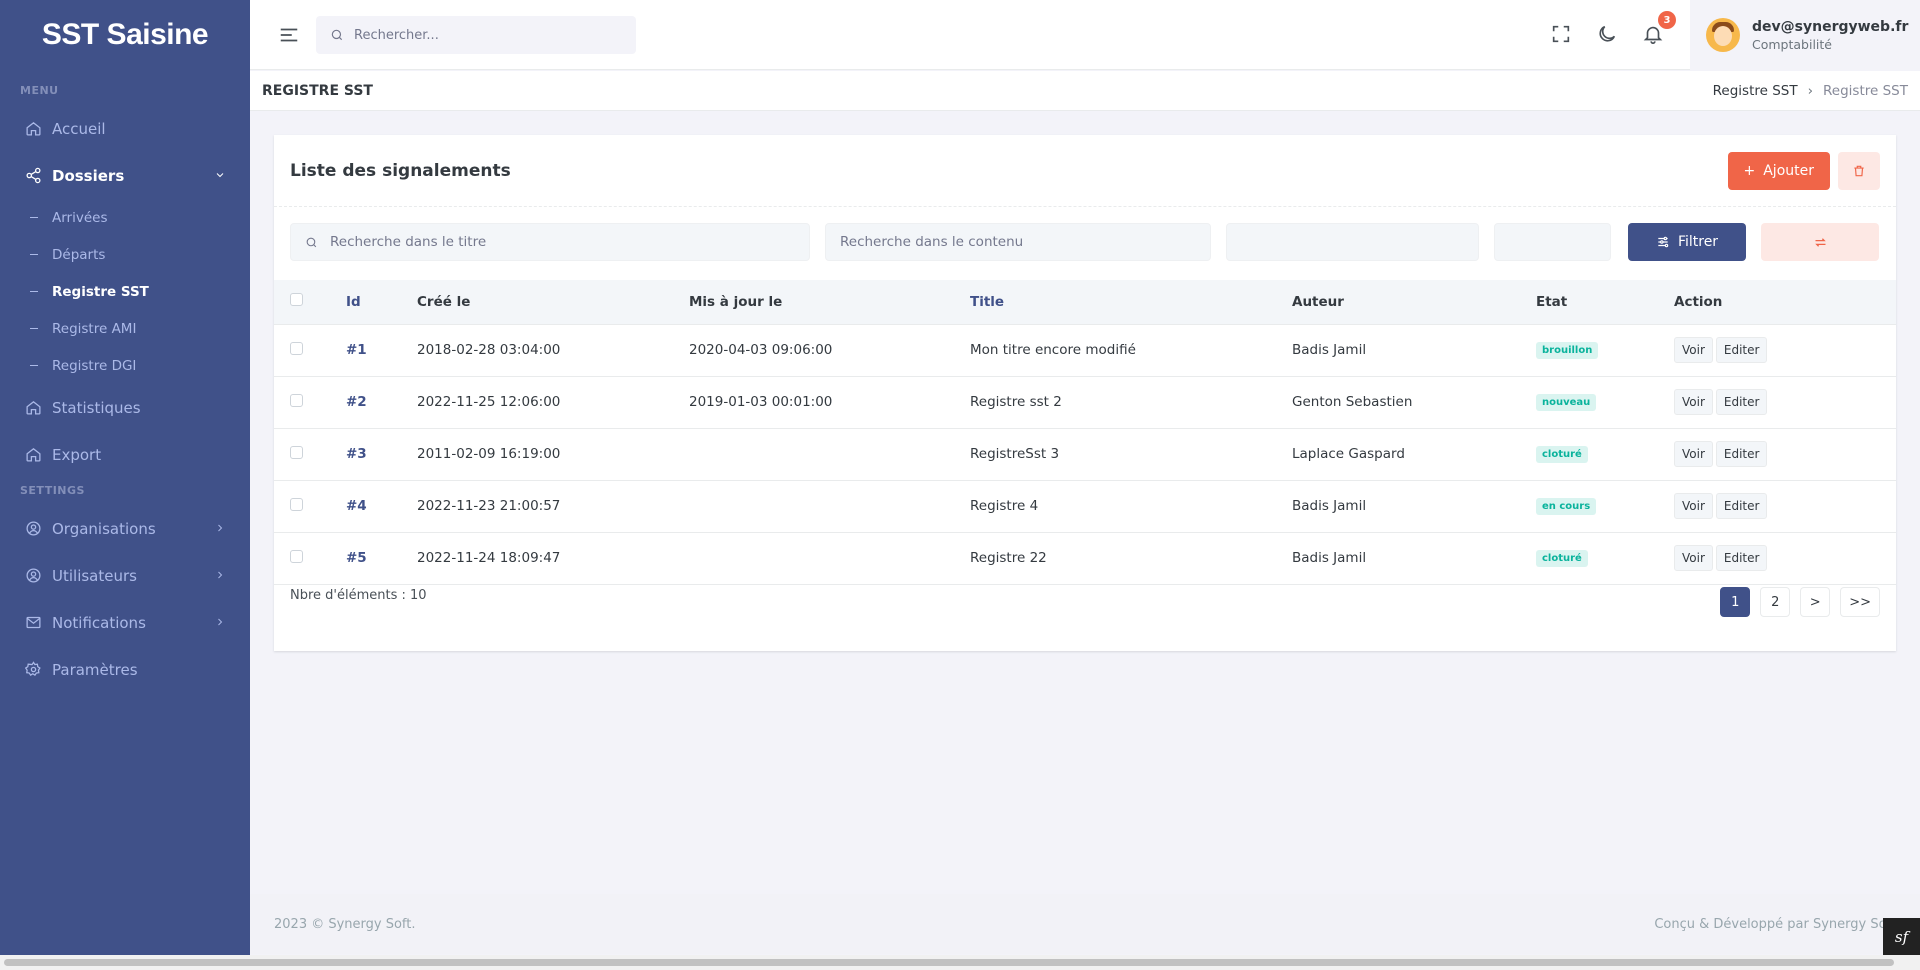 This screenshot has height=970, width=1920. What do you see at coordinates (100, 291) in the screenshot?
I see `sidebar-subitem-label: Registre SST` at bounding box center [100, 291].